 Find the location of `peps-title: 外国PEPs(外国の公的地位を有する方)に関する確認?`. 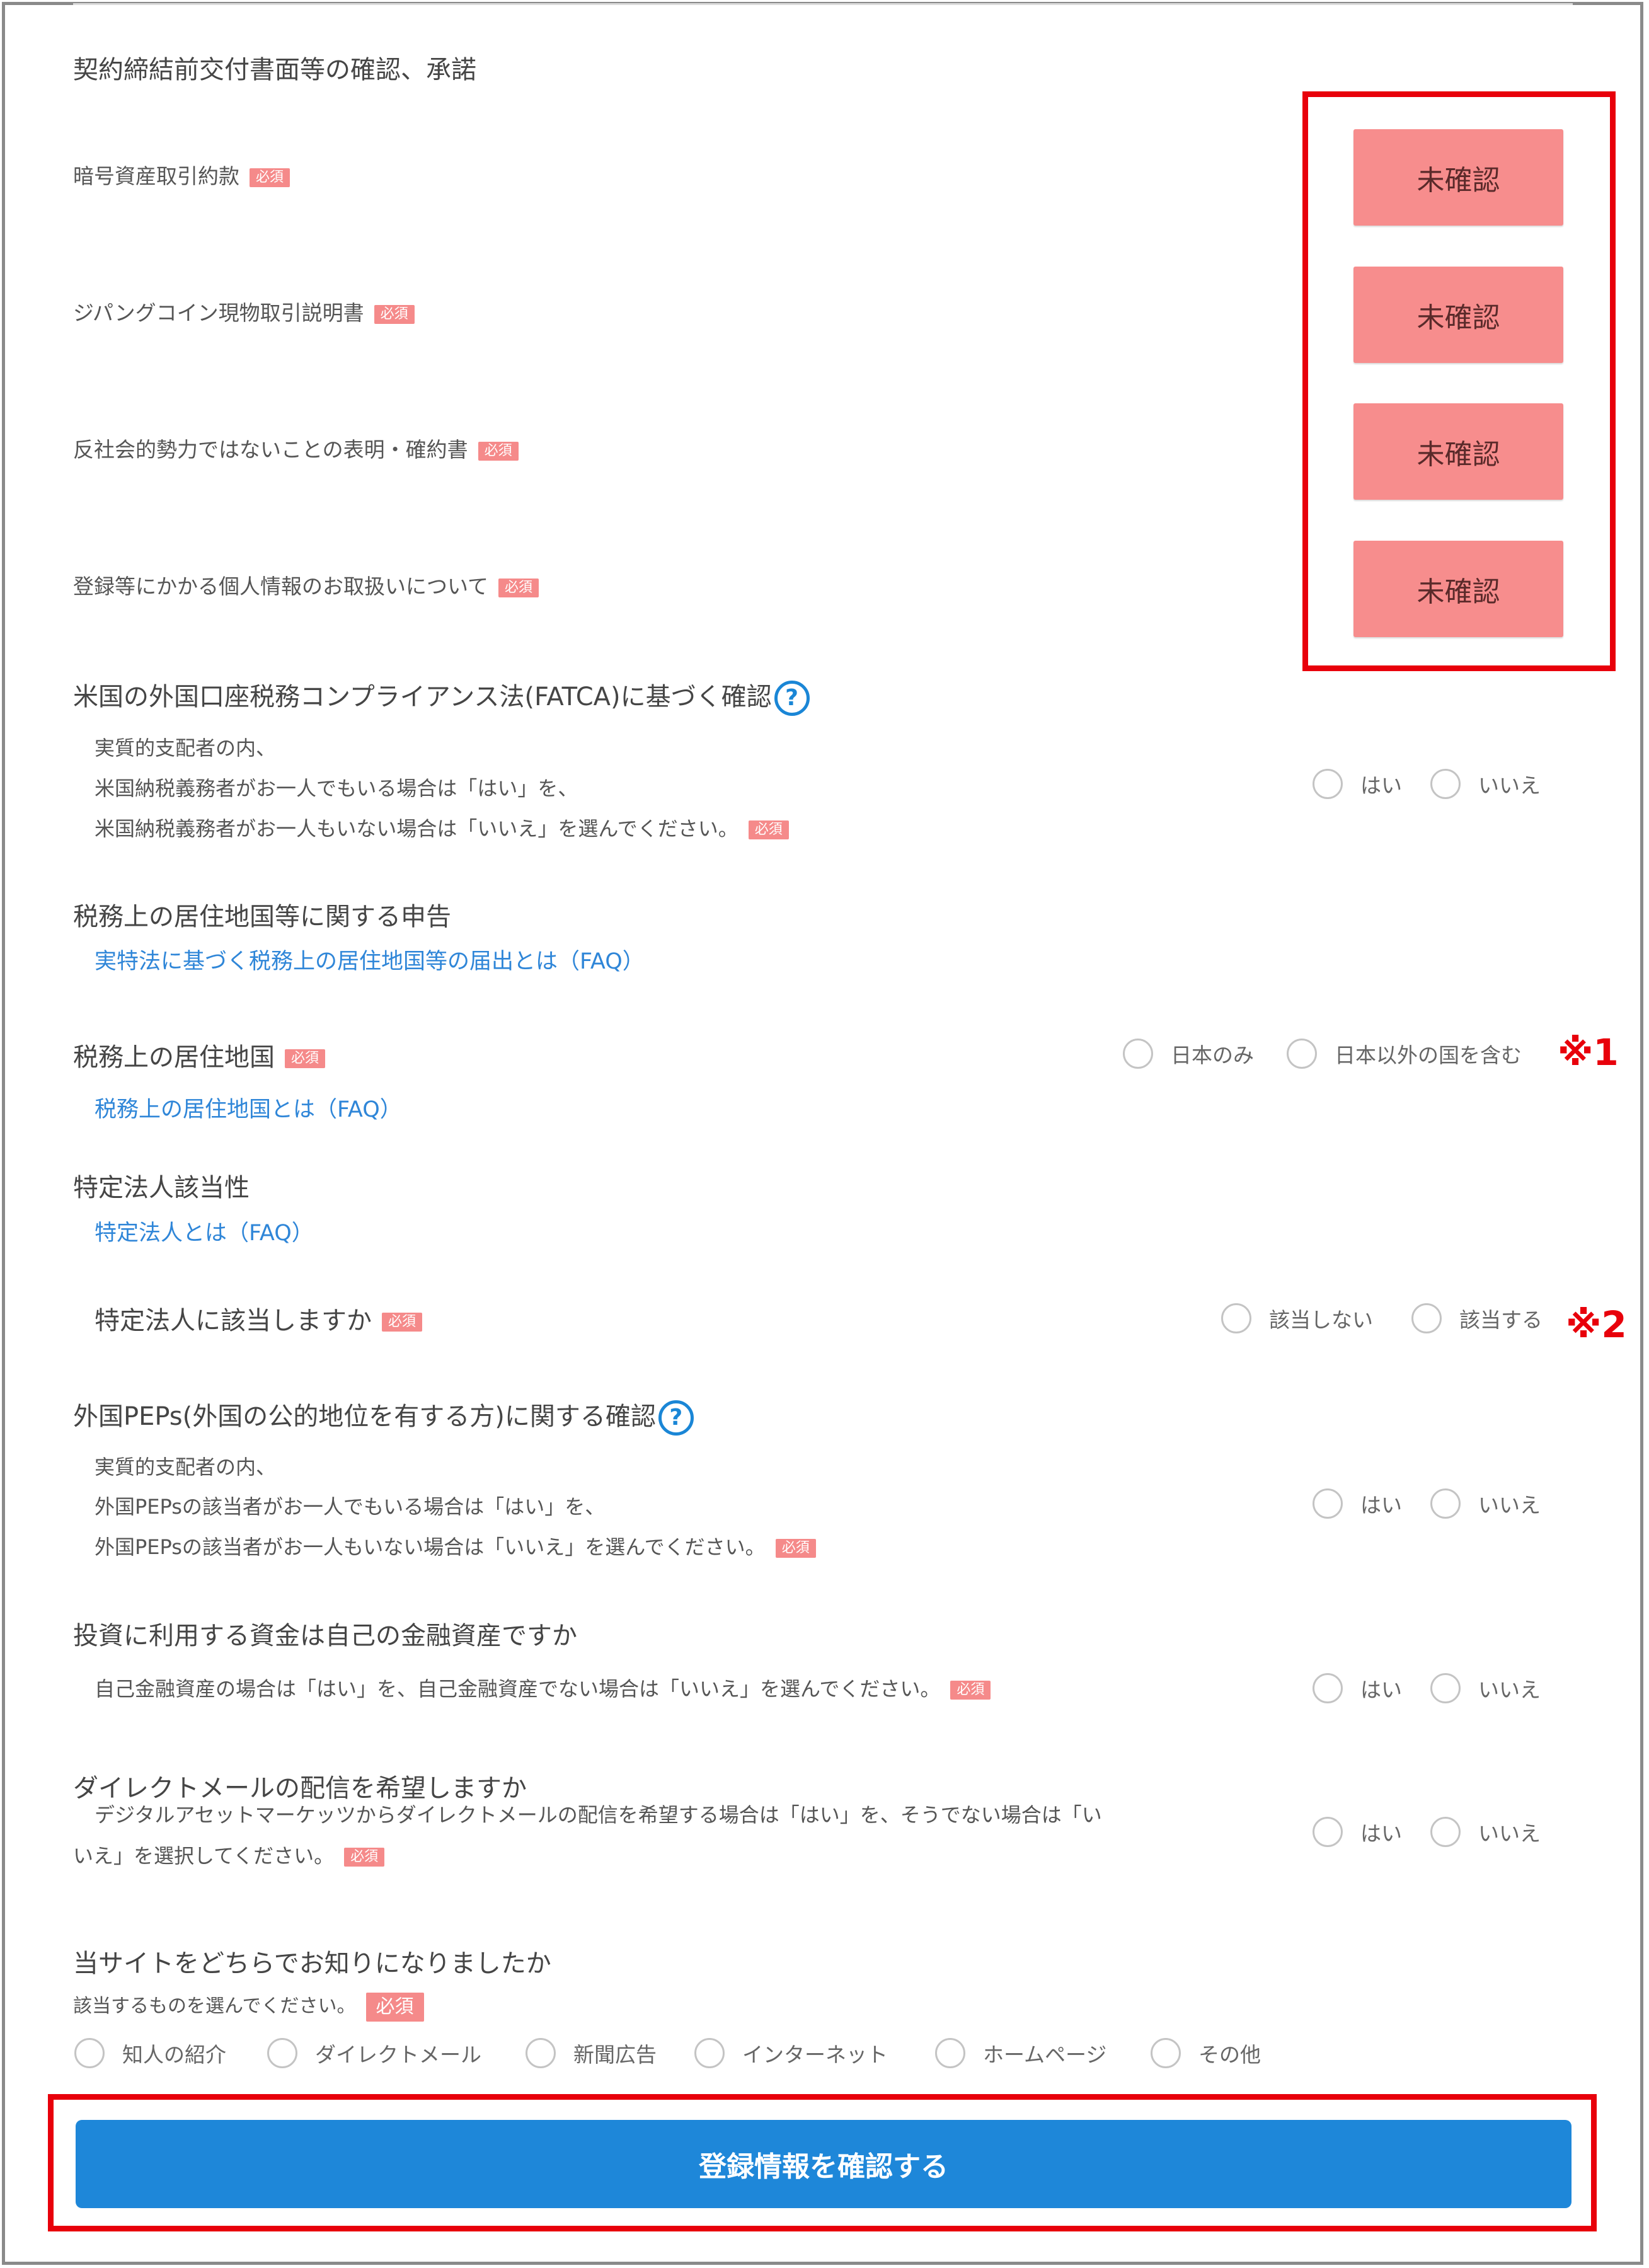

peps-title: 外国PEPs(外国の公的地位を有する方)に関する確認? is located at coordinates (383, 1416).